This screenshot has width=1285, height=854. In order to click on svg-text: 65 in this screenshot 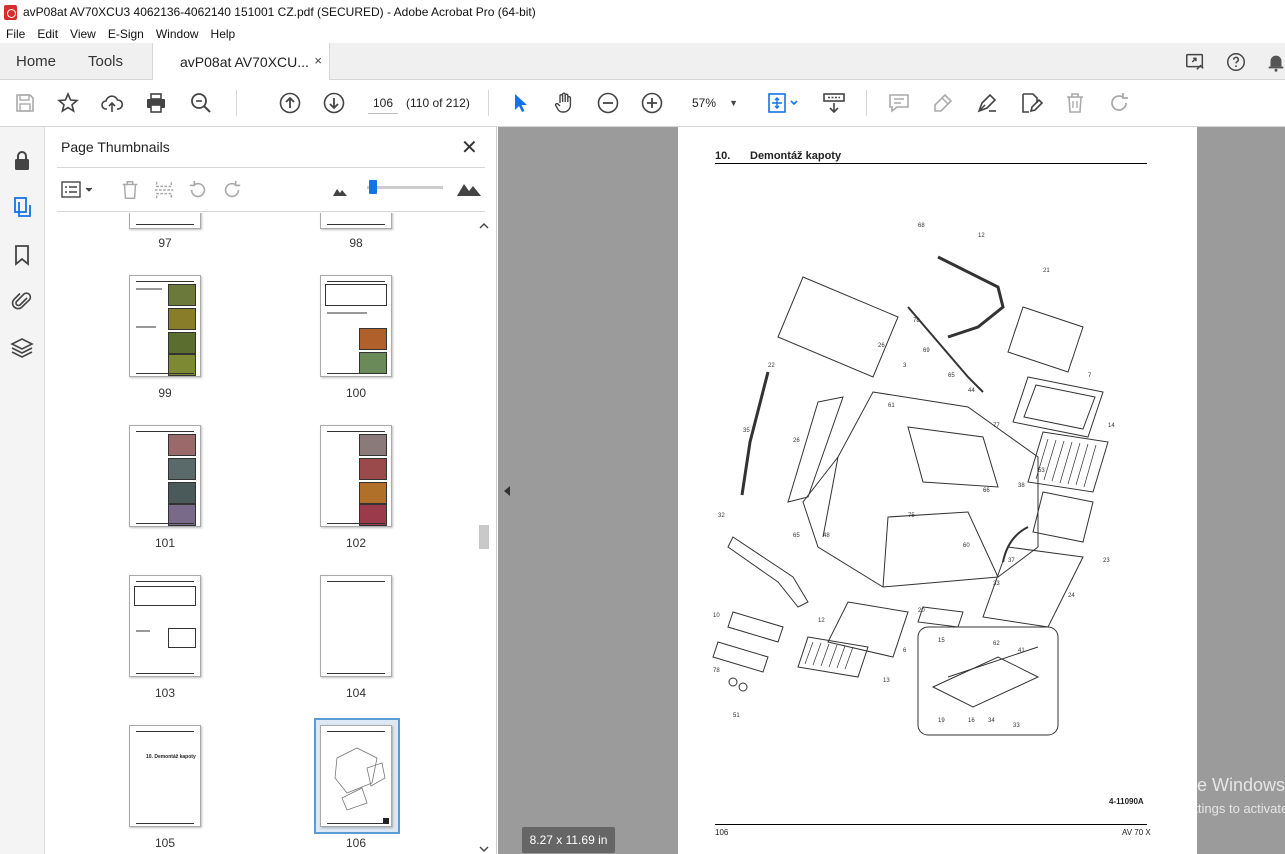, I will do `click(796, 536)`.